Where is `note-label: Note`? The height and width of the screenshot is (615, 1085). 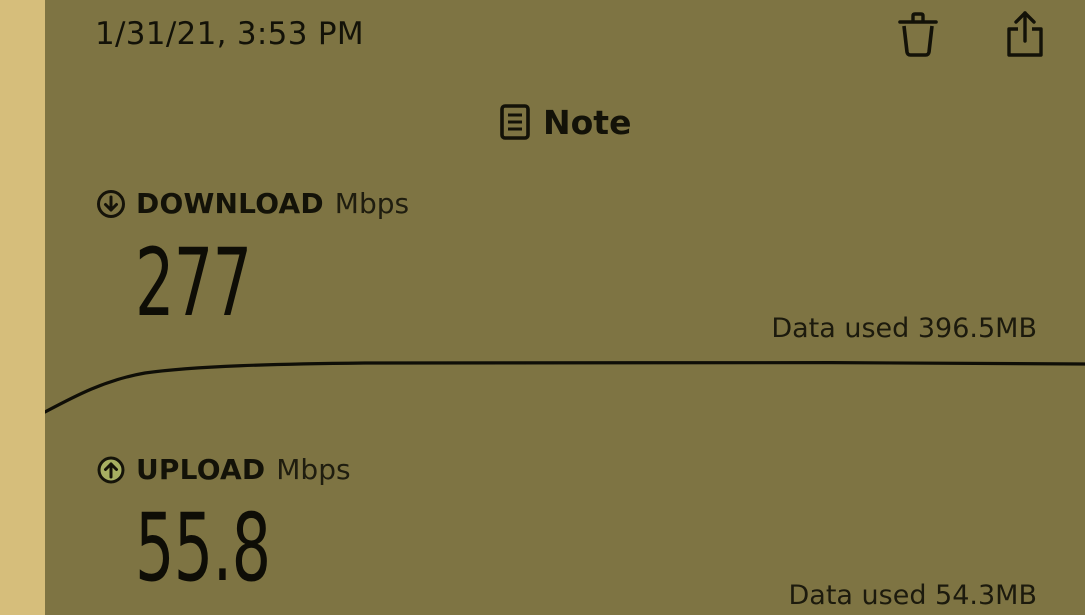
note-label: Note is located at coordinates (587, 122).